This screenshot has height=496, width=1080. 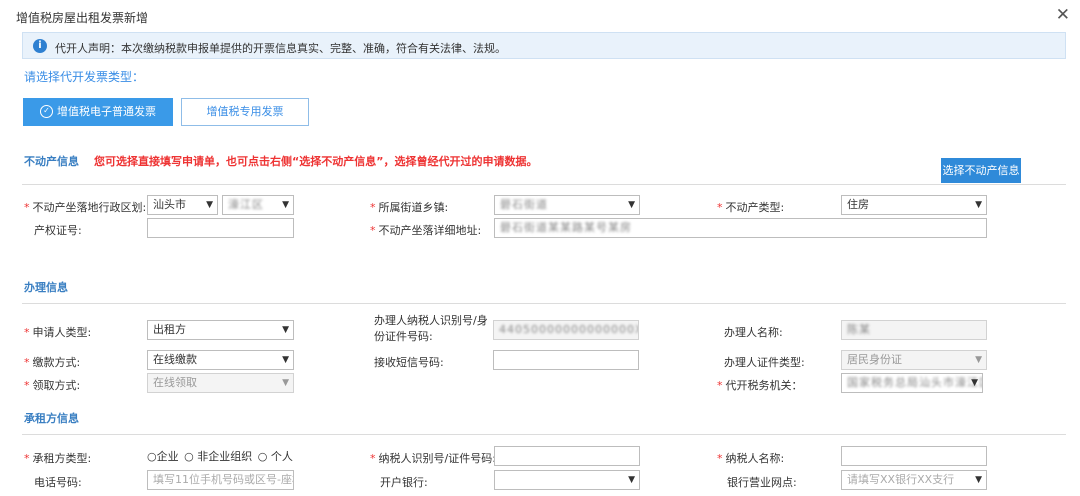 I want to click on applicant-type-select: 出租方 ▼, so click(x=220, y=330).